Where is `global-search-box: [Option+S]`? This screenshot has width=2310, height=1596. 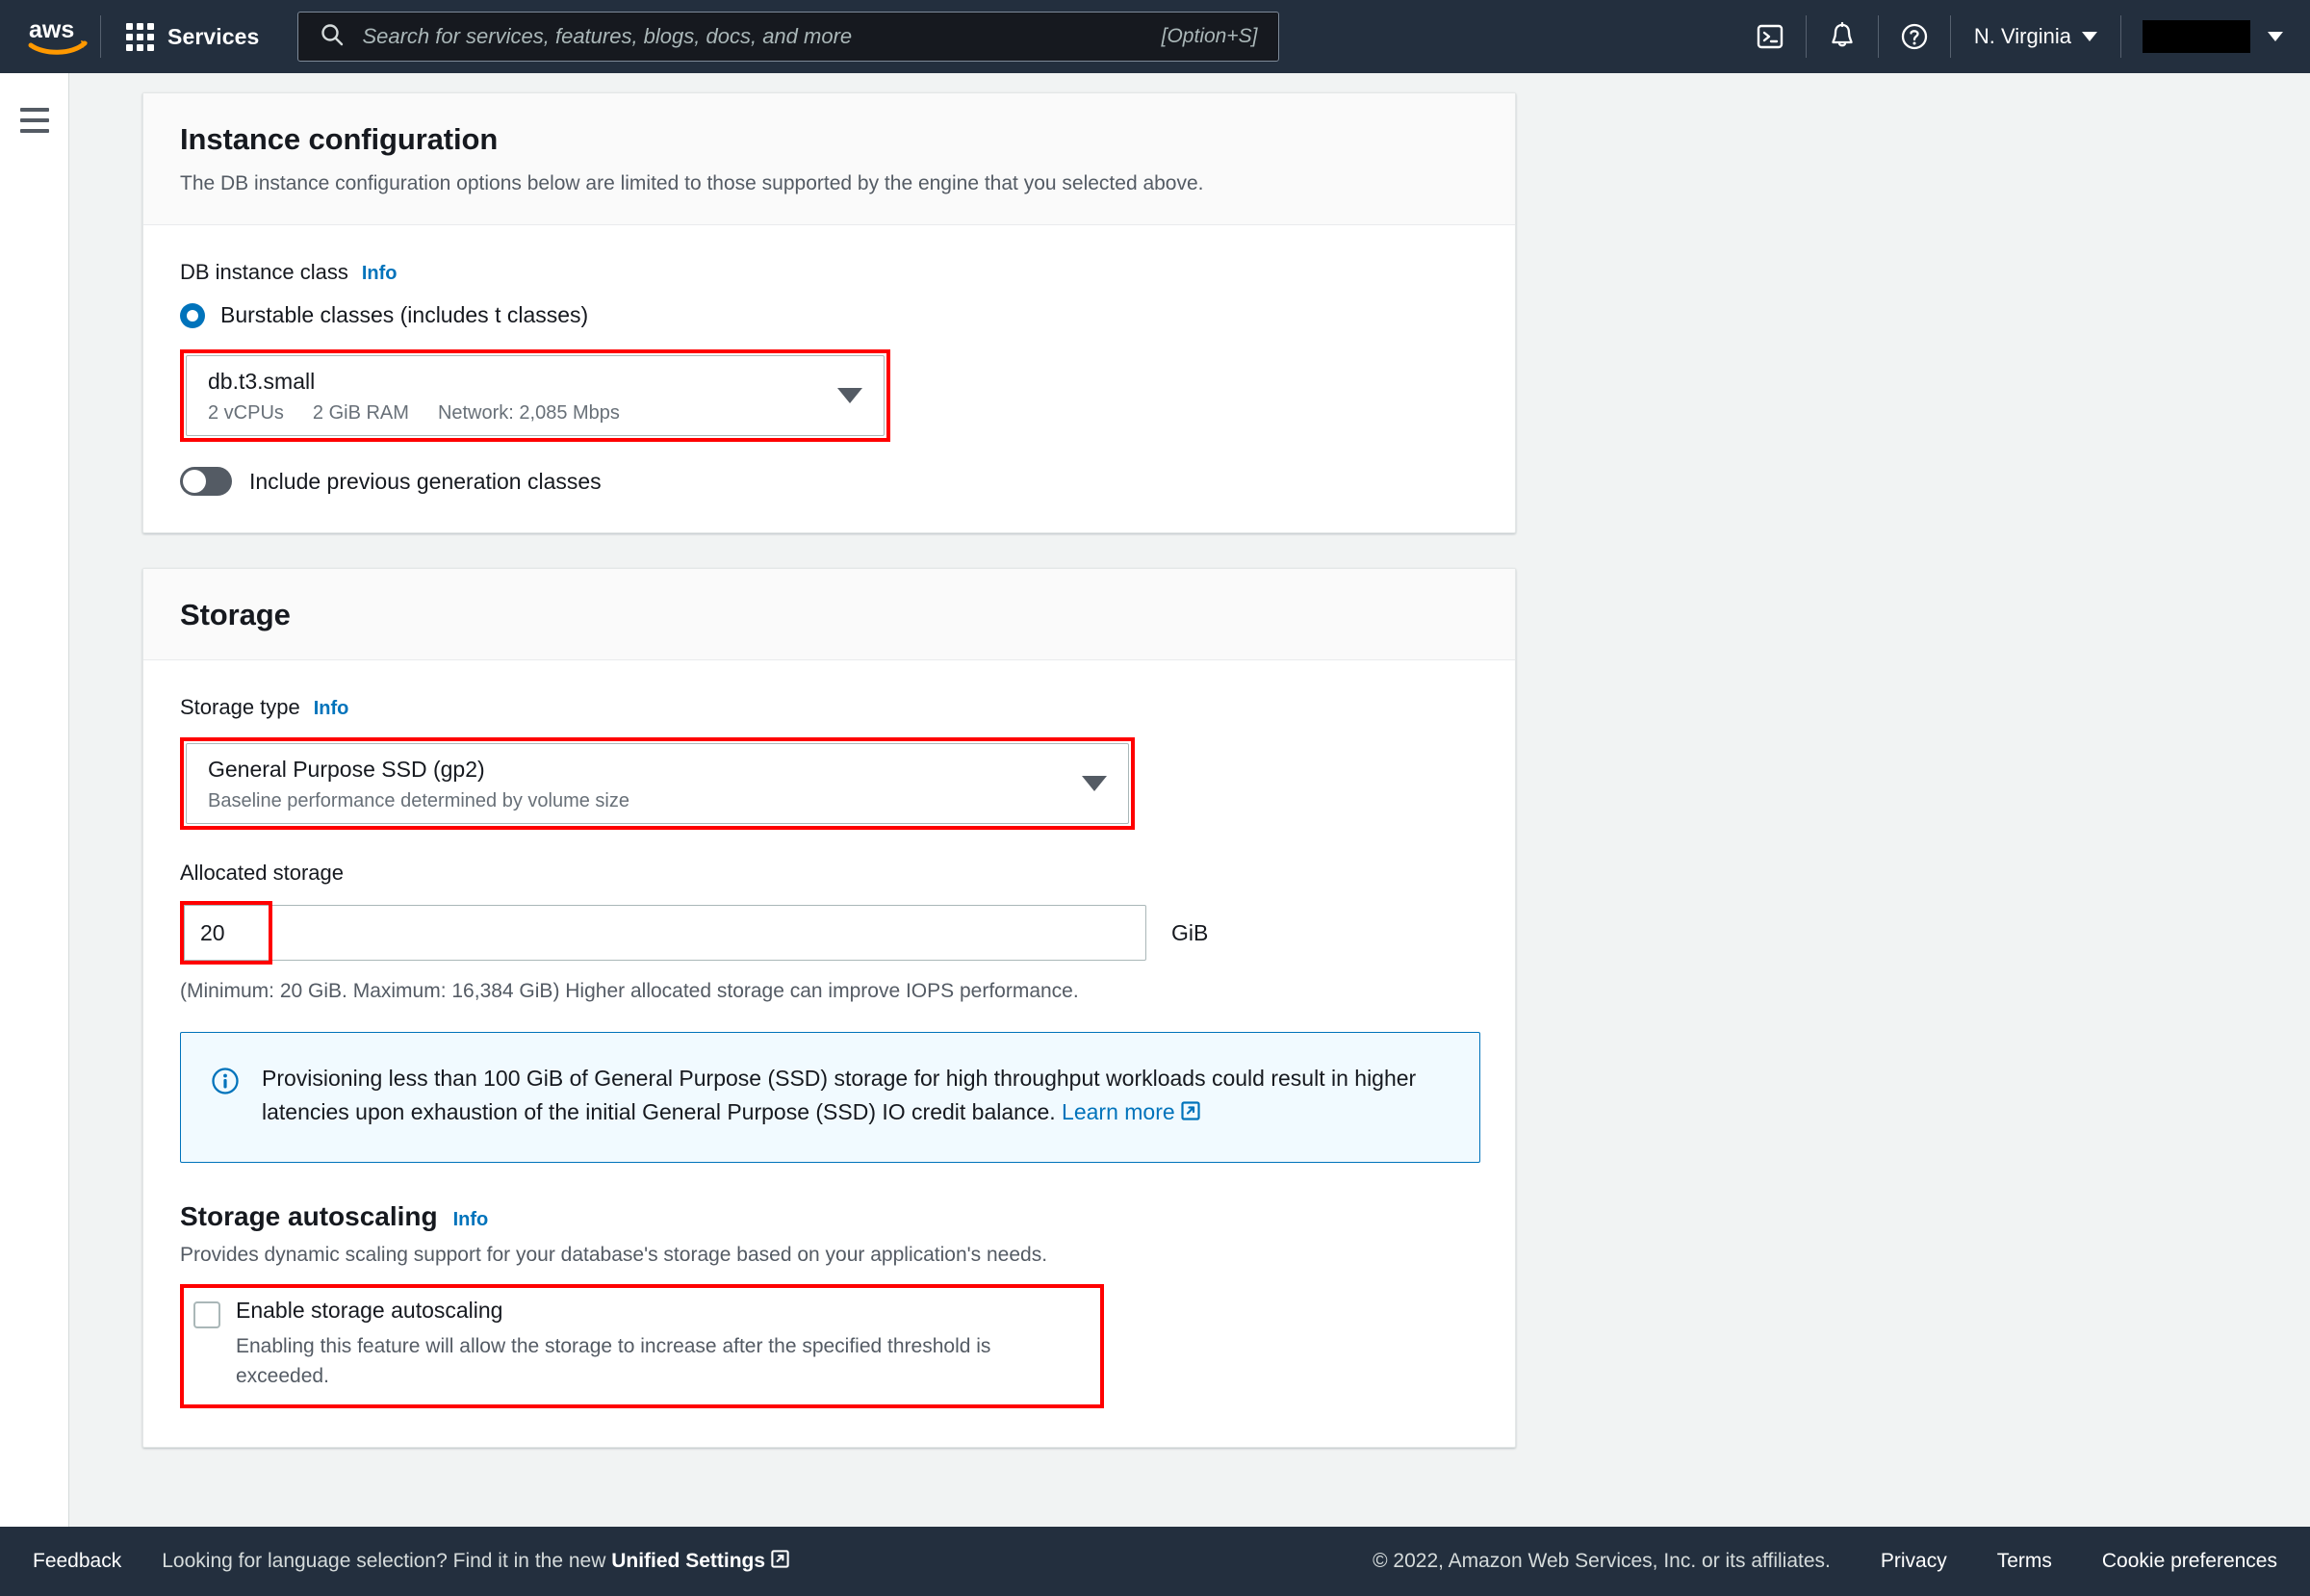
global-search-box: [Option+S] is located at coordinates (788, 37).